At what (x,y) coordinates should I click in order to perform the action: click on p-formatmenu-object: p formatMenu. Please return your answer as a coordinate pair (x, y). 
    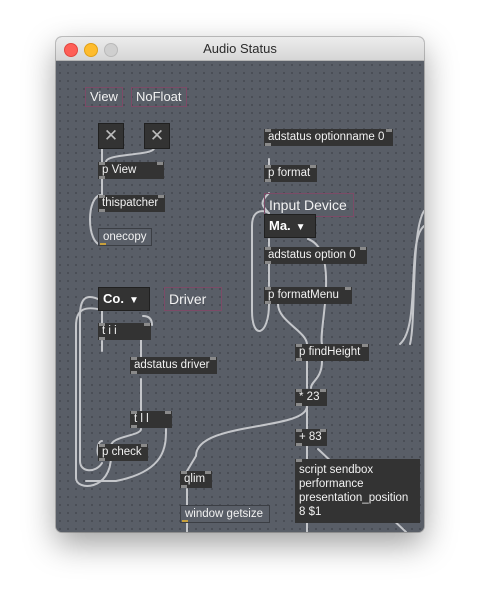
    Looking at the image, I should click on (308, 295).